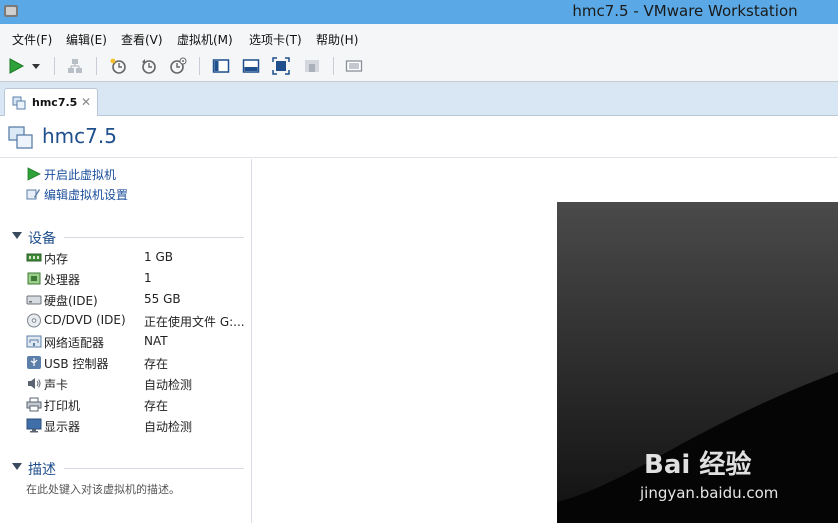 The width and height of the screenshot is (838, 523). What do you see at coordinates (205, 39) in the screenshot?
I see `menu-vm: 虚拟机(M)` at bounding box center [205, 39].